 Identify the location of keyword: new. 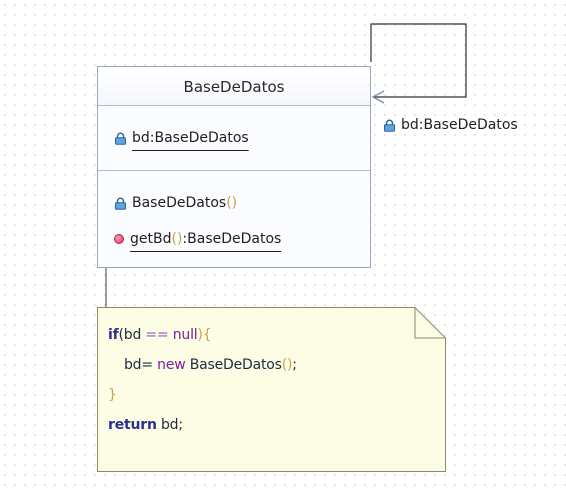
(171, 365).